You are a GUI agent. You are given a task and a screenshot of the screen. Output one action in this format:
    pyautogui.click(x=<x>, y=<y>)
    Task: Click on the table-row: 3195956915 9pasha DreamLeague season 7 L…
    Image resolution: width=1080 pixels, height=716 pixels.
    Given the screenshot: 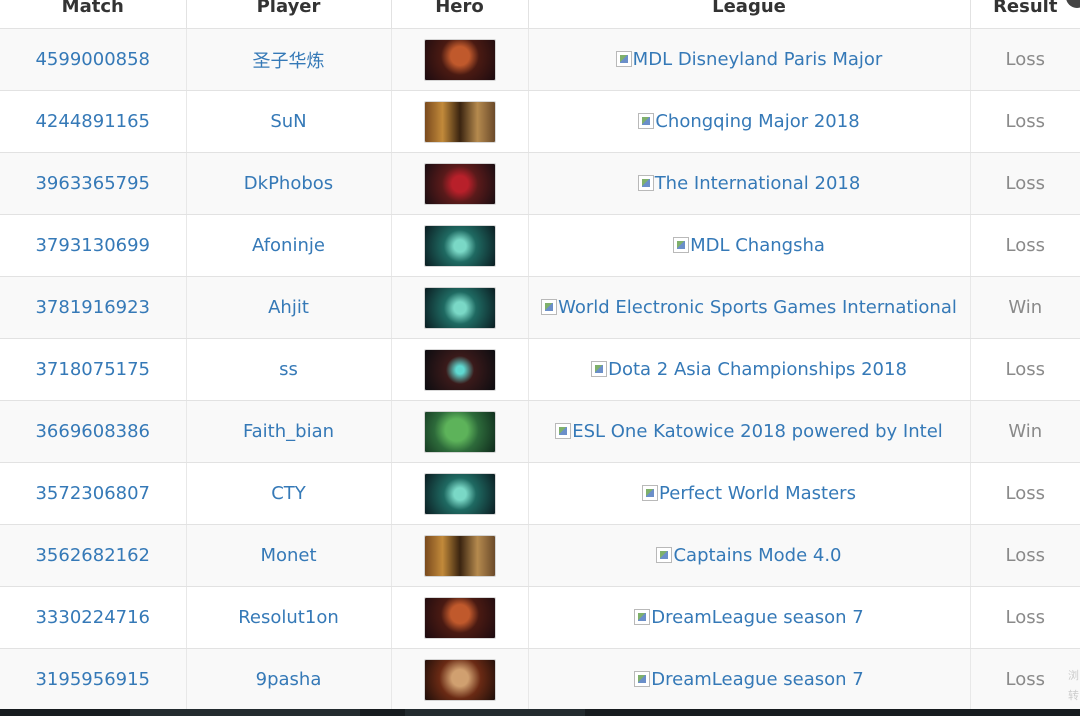 What is the action you would take?
    pyautogui.click(x=540, y=679)
    